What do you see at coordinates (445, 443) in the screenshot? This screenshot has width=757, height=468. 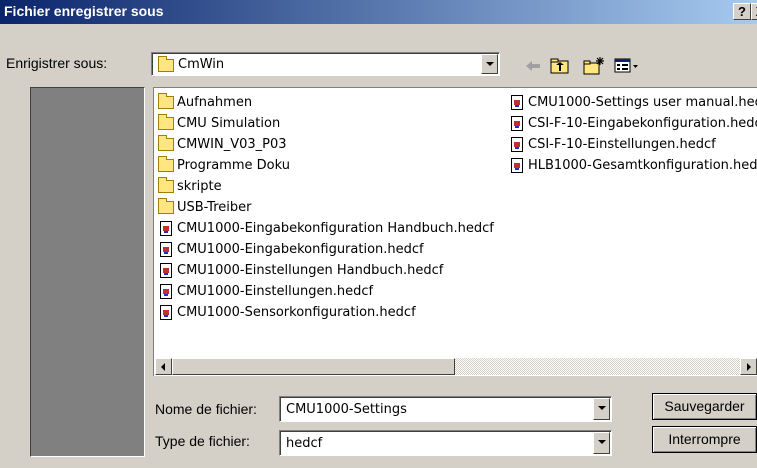 I see `filetype-select: hedcf` at bounding box center [445, 443].